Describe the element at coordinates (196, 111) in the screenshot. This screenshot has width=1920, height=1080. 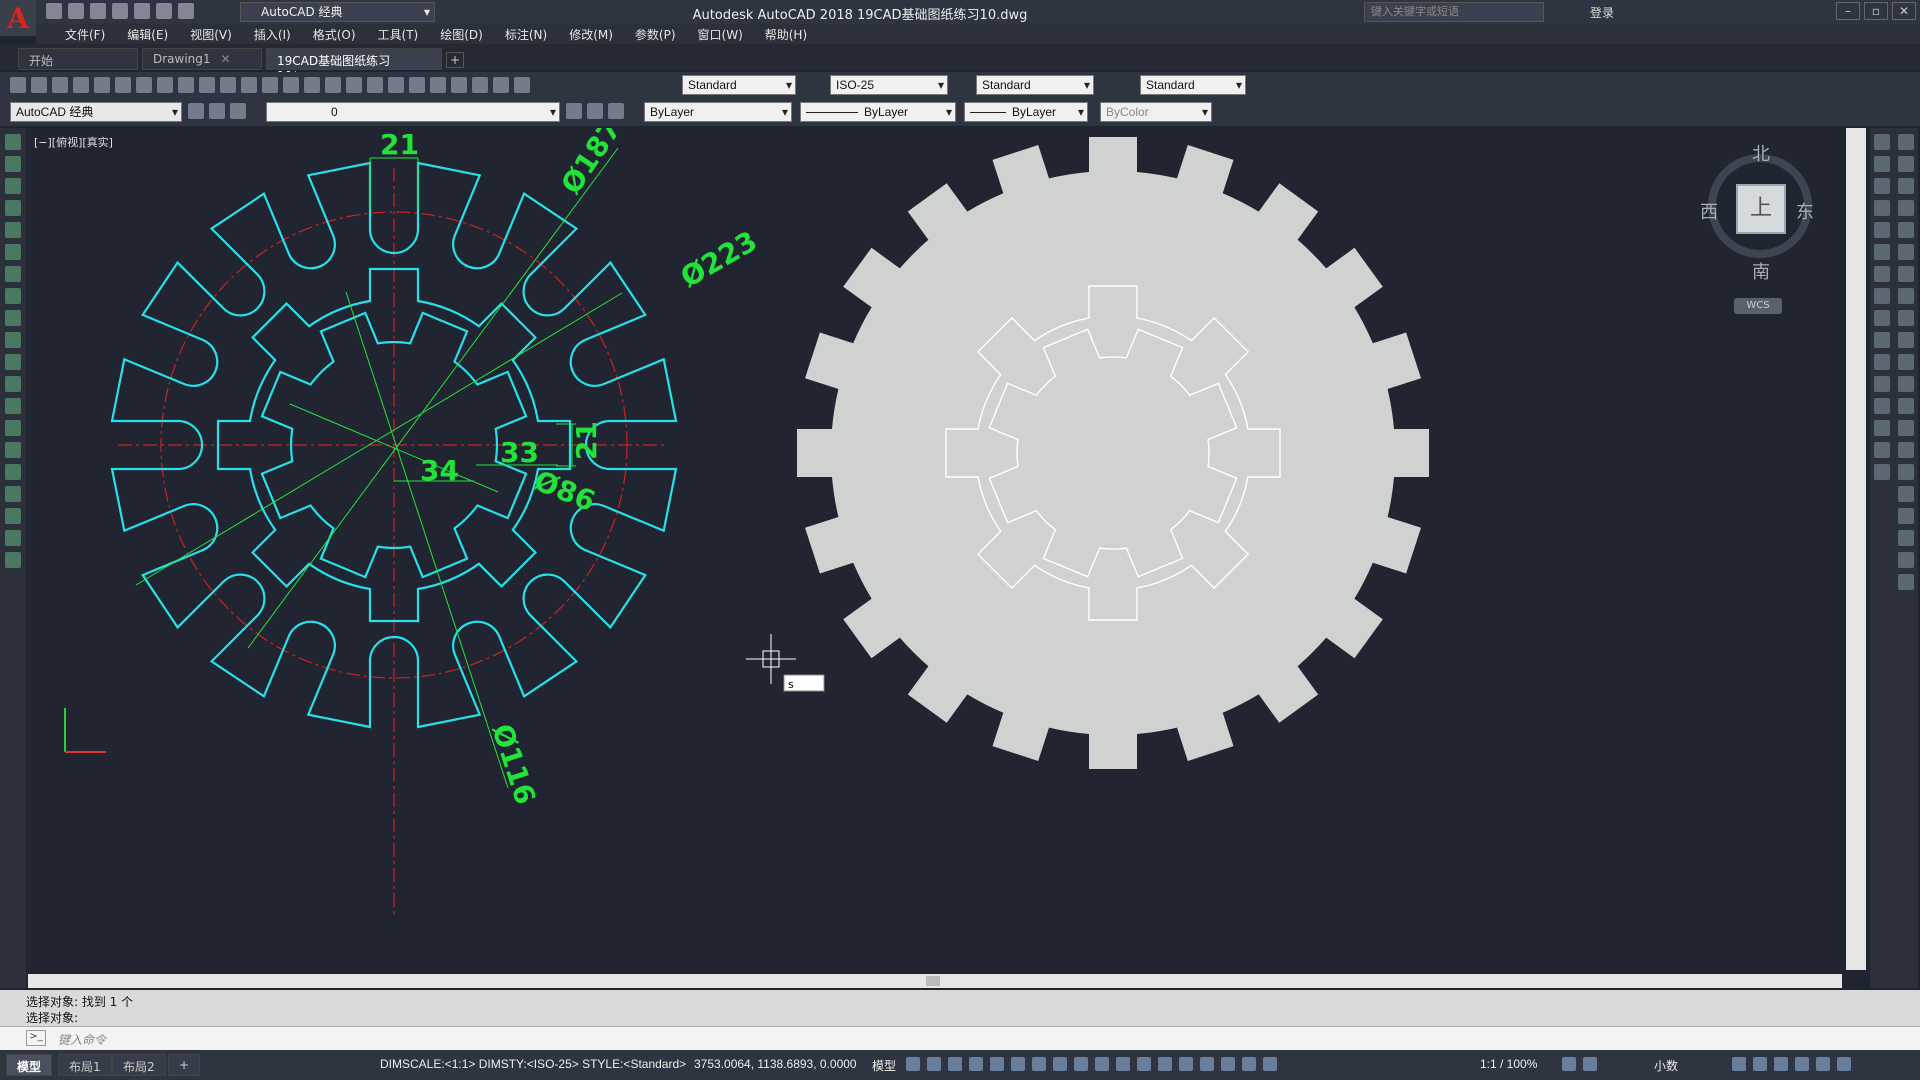
I see `gear-icon` at that location.